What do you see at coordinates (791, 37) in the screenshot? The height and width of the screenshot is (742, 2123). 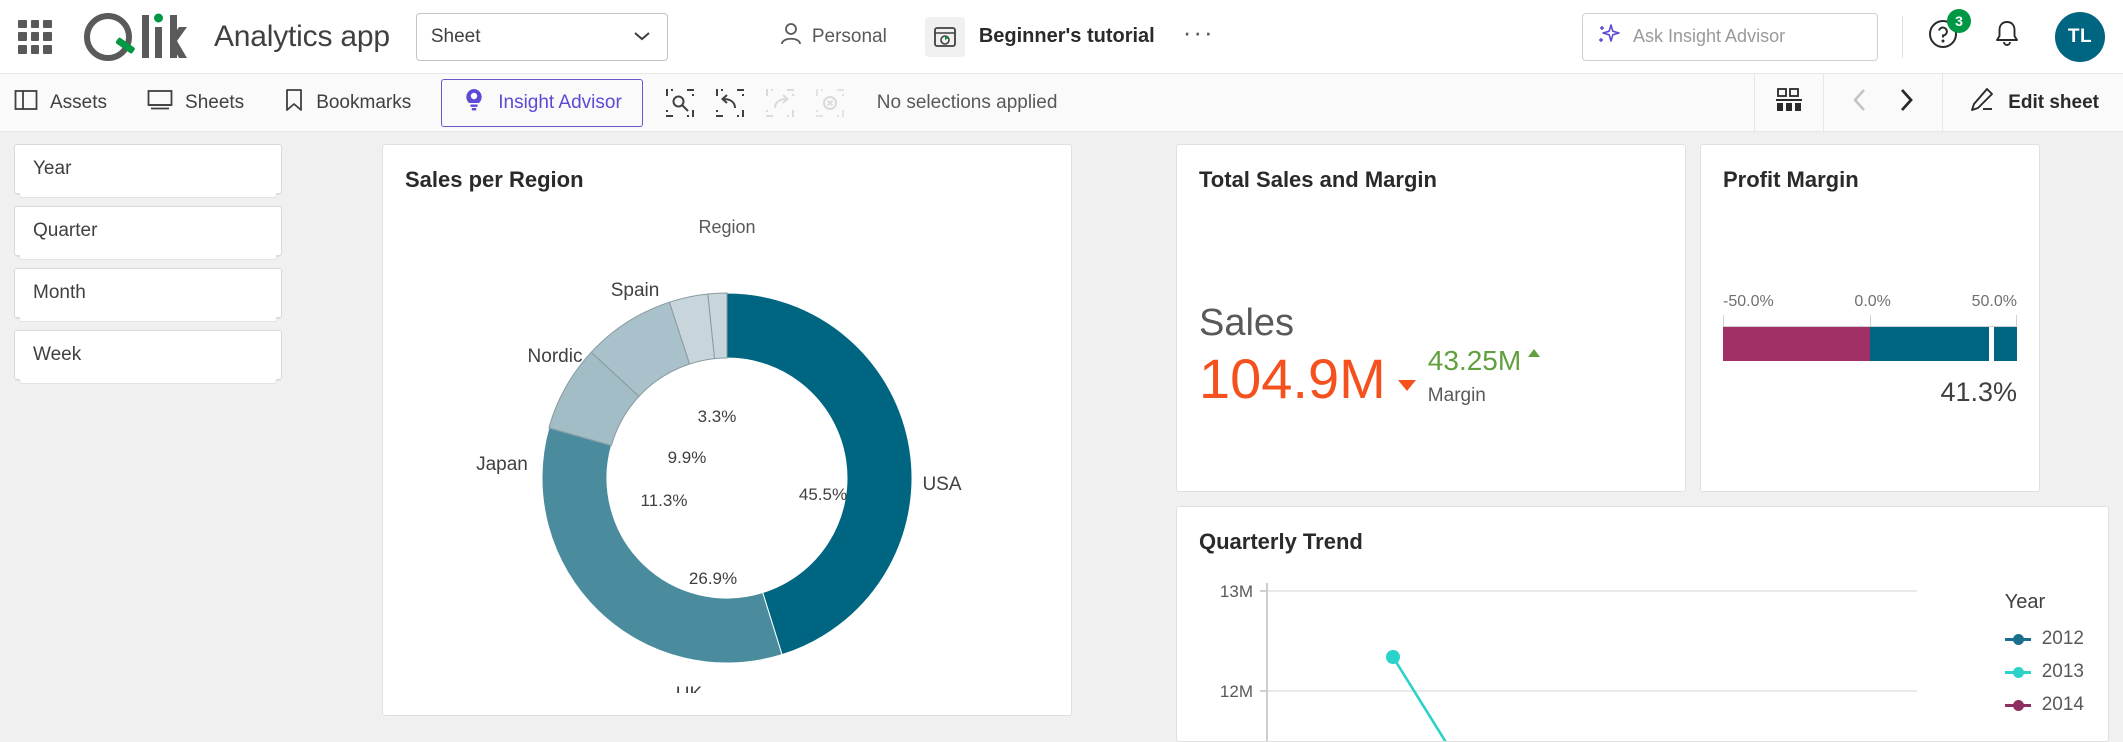 I see `user-icon` at bounding box center [791, 37].